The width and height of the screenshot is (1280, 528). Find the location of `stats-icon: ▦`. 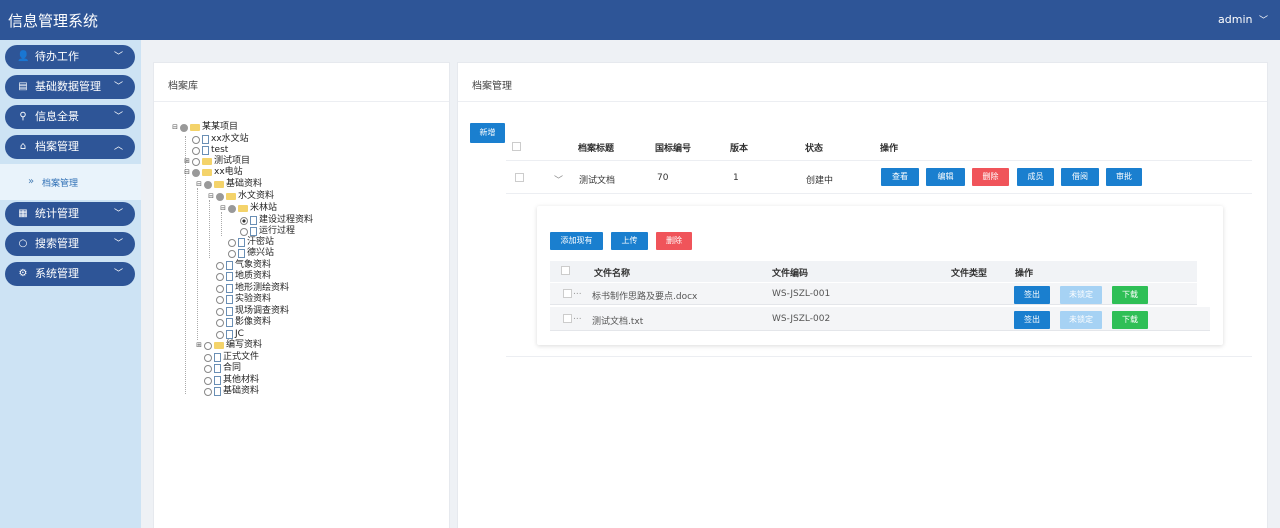

stats-icon: ▦ is located at coordinates (23, 213).